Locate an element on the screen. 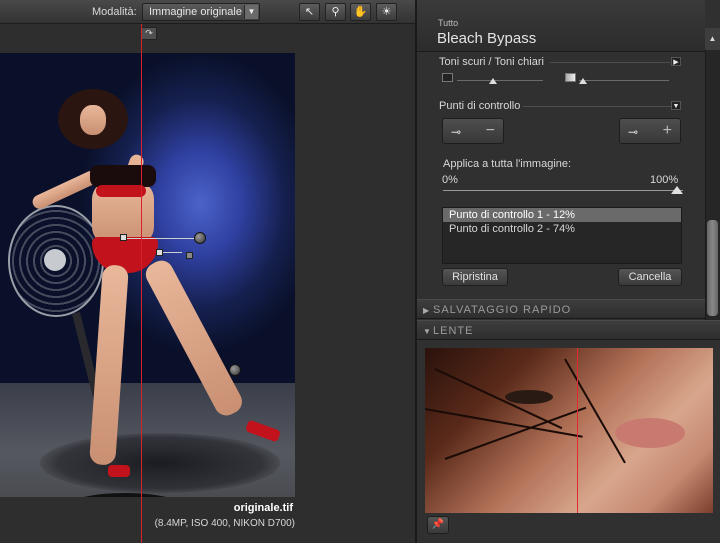 The image size is (720, 543). rotate-split-button: ↷ is located at coordinates (149, 33).